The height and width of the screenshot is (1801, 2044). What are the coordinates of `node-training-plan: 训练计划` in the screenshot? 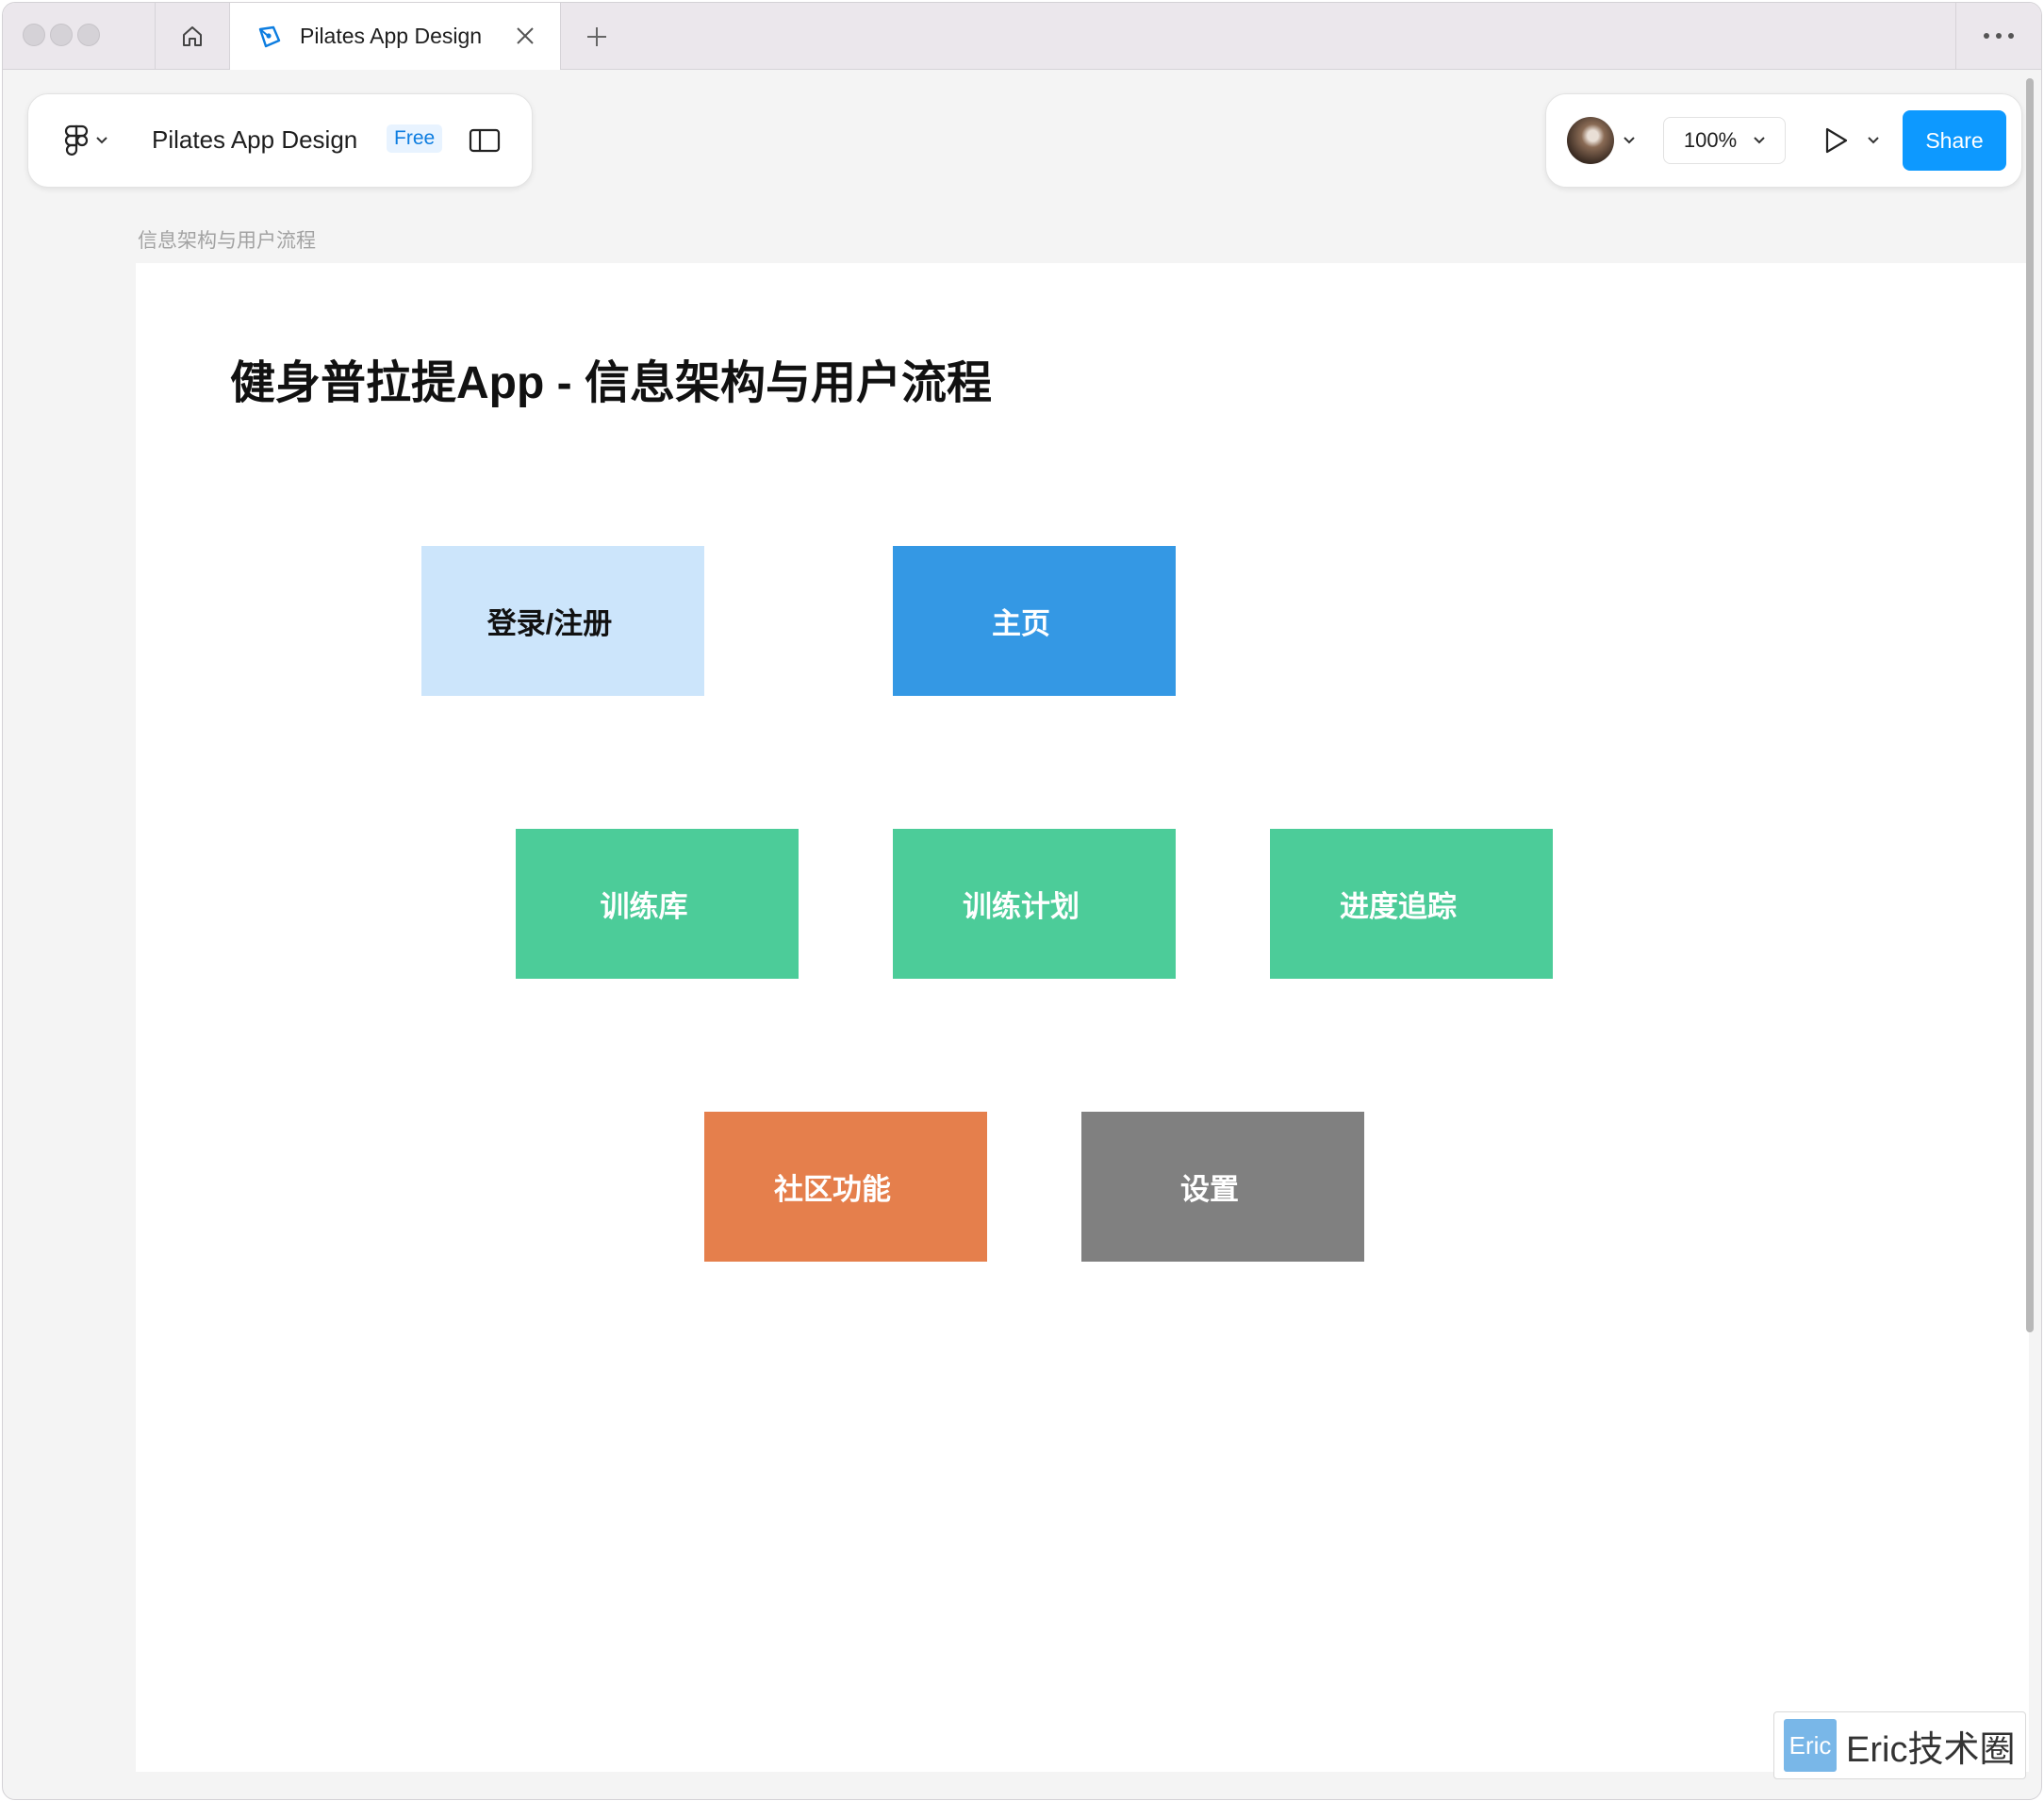 It's located at (1034, 904).